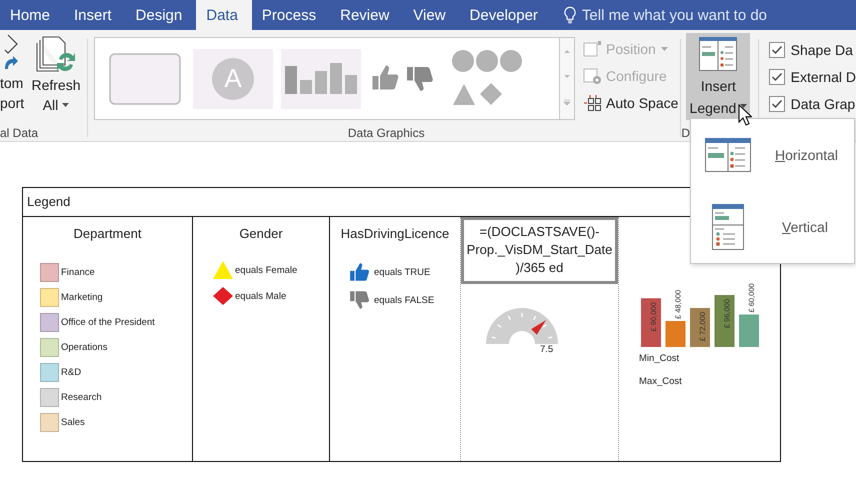  What do you see at coordinates (404, 300) in the screenshot?
I see `legend-label: equals FALSE` at bounding box center [404, 300].